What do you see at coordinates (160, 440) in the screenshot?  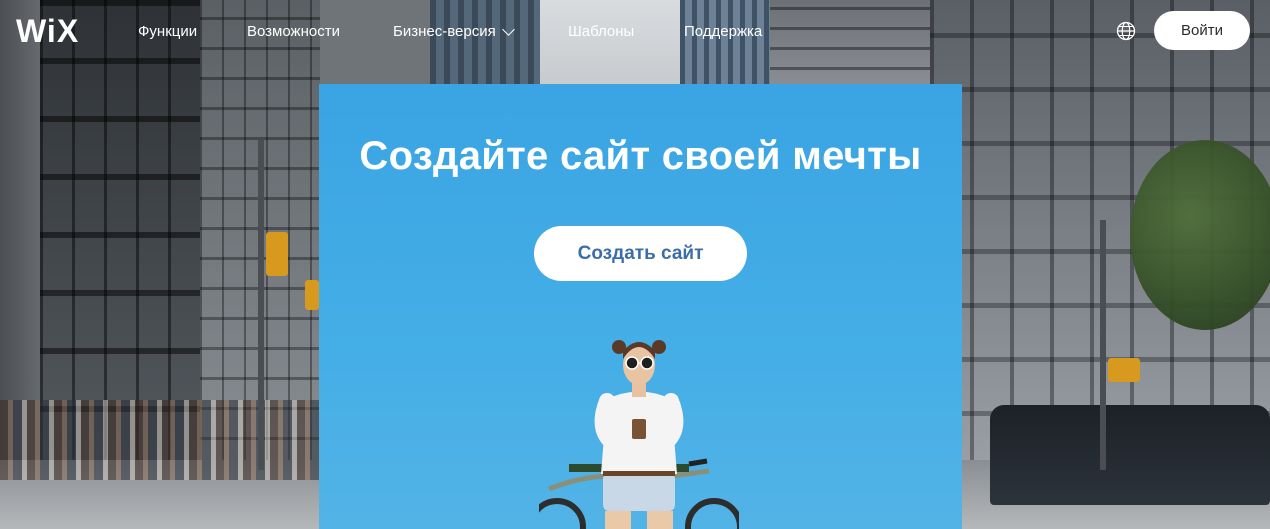 I see `pedestrians` at bounding box center [160, 440].